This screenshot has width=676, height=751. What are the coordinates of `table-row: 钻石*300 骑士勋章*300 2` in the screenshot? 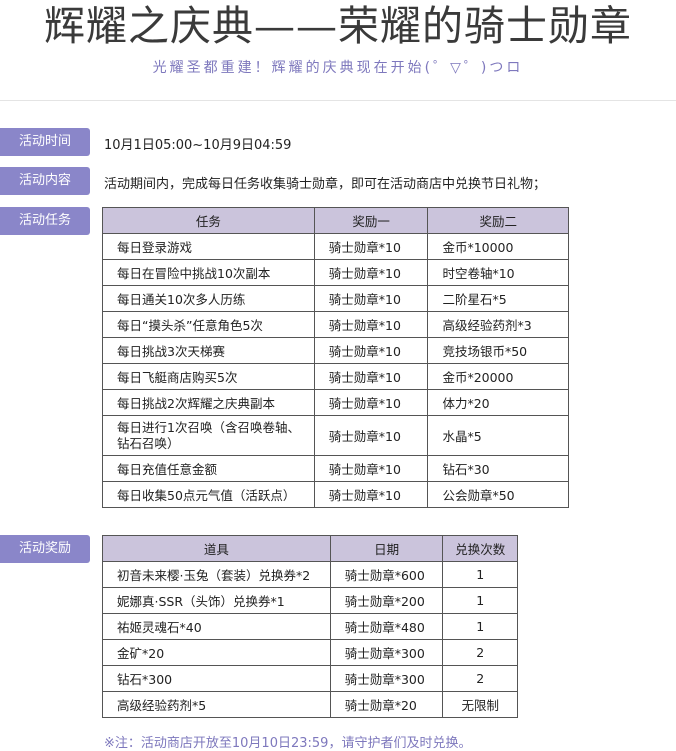 It's located at (310, 678).